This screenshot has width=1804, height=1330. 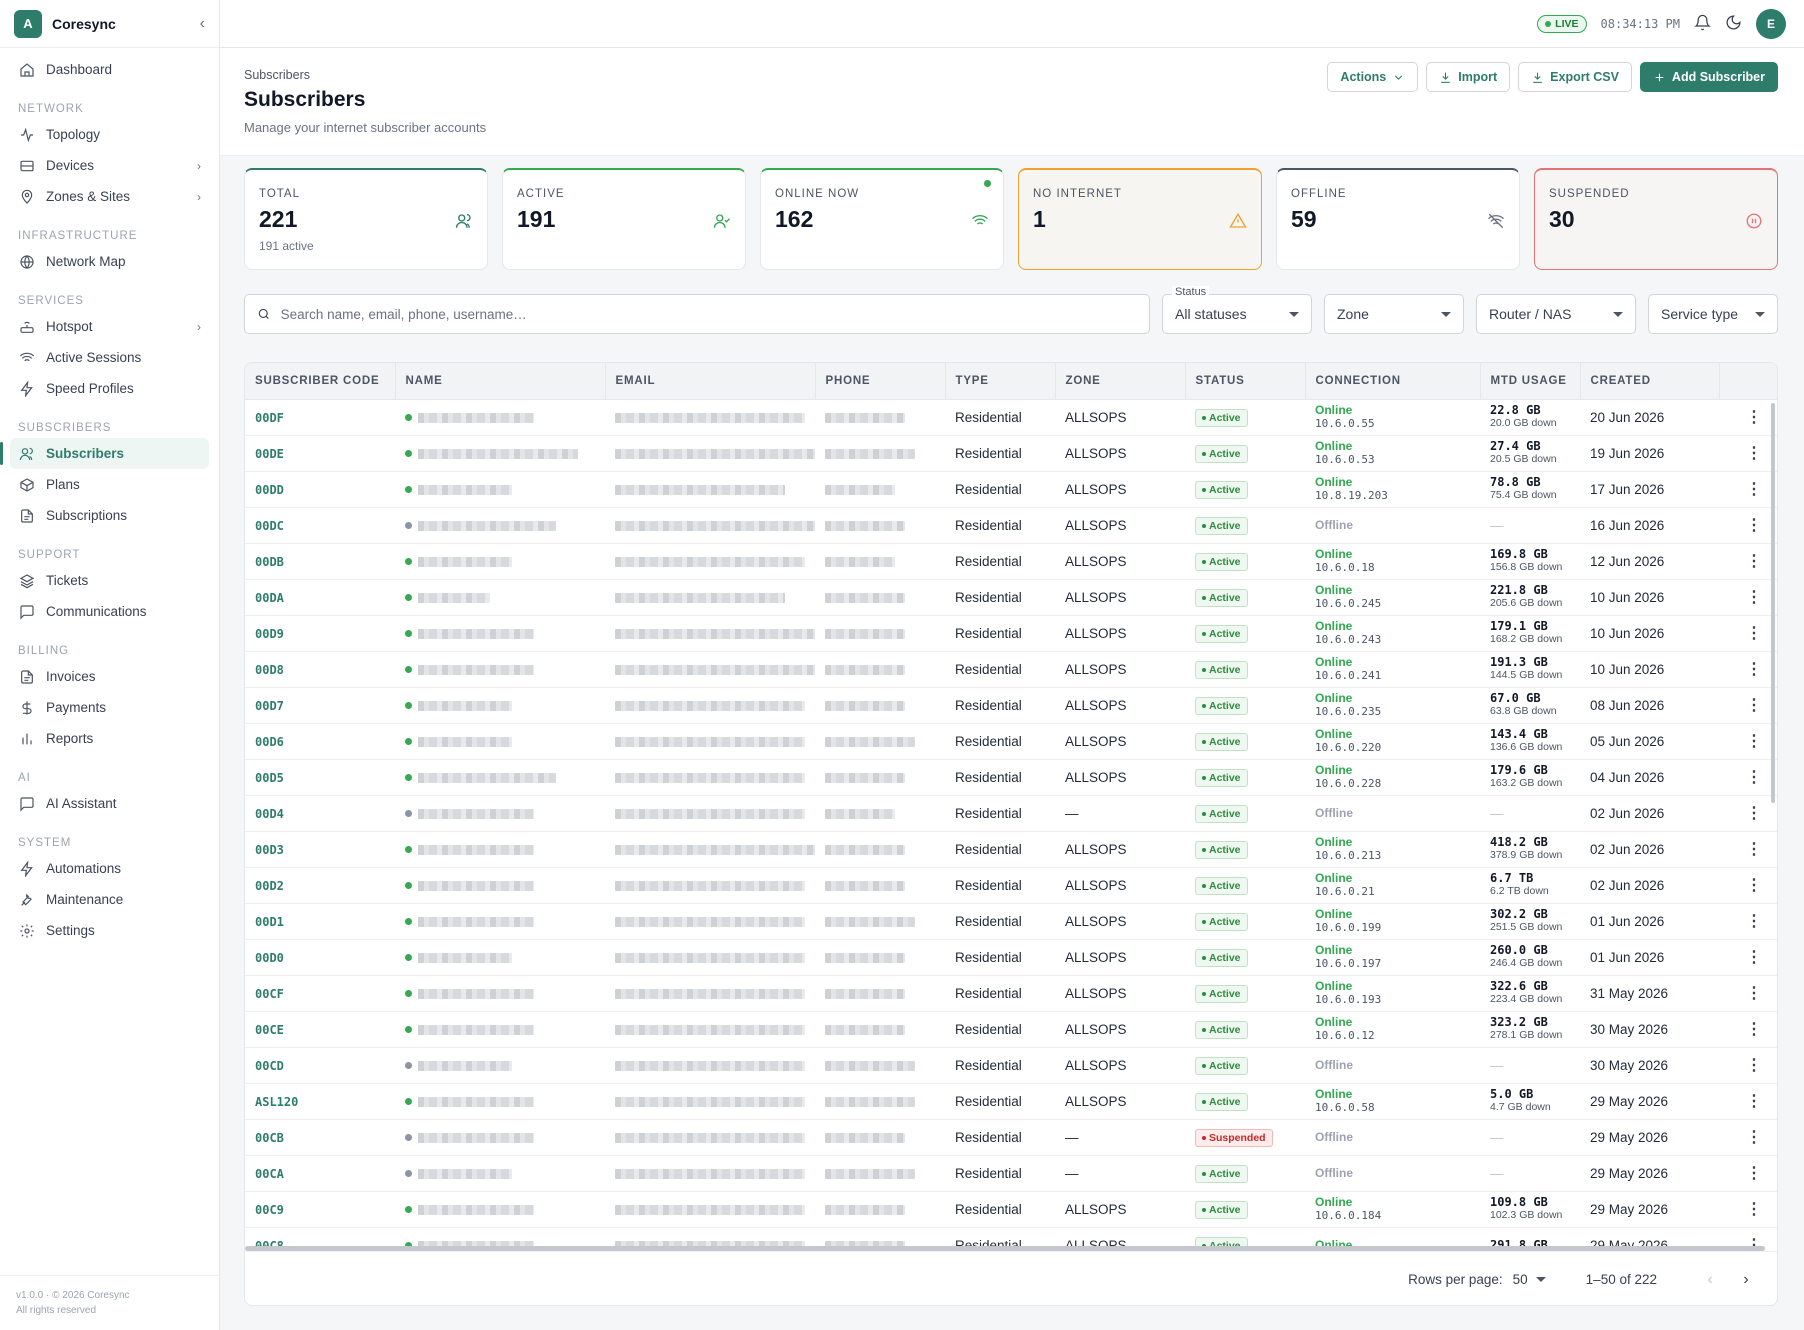 I want to click on status-select: Status All statuses, so click(x=1237, y=310).